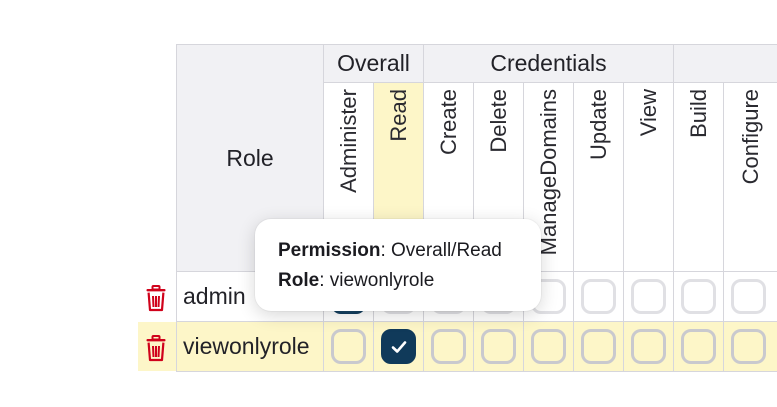 This screenshot has width=777, height=407. What do you see at coordinates (377, 280) in the screenshot?
I see `tooltip-role-value: : viewonlyrole` at bounding box center [377, 280].